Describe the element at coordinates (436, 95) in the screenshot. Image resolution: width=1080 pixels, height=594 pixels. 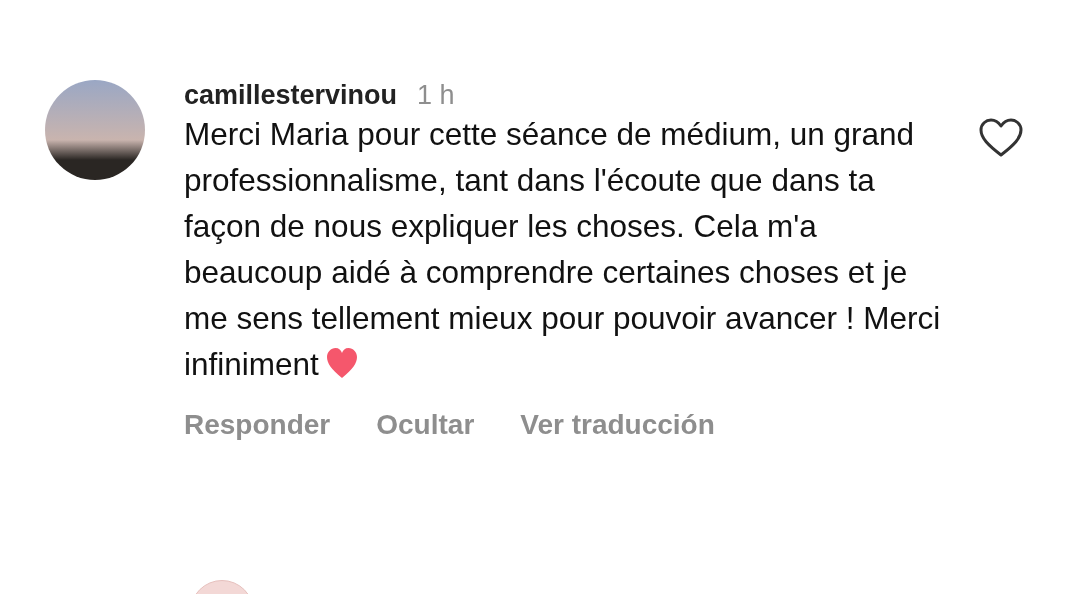
I see `comment-time: 1 h` at that location.